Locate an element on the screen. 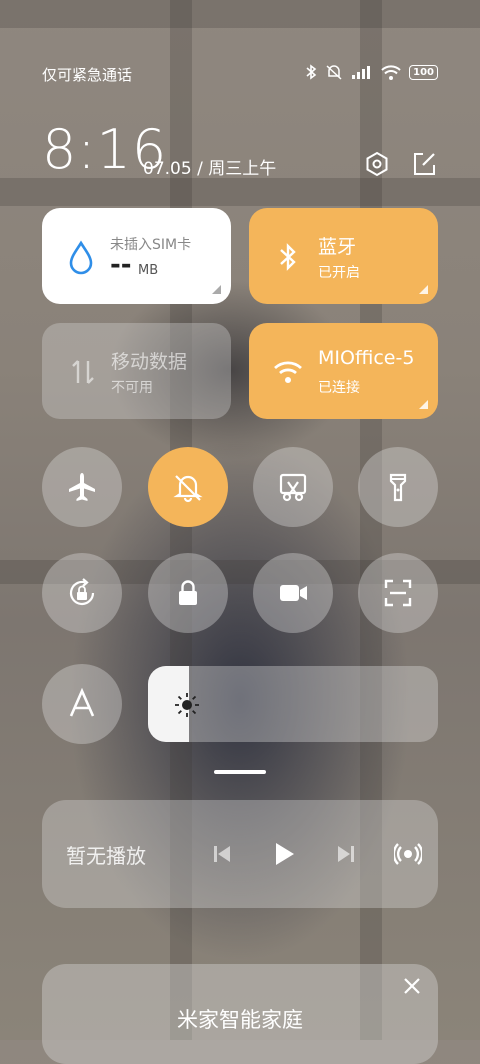  settings-icon is located at coordinates (377, 164).